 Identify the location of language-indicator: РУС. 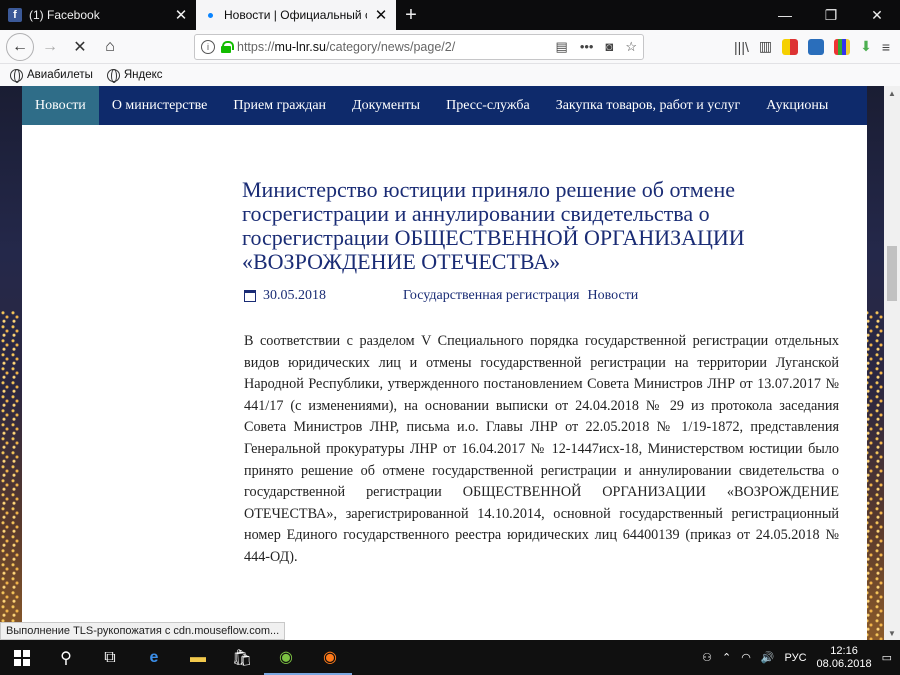
(796, 658).